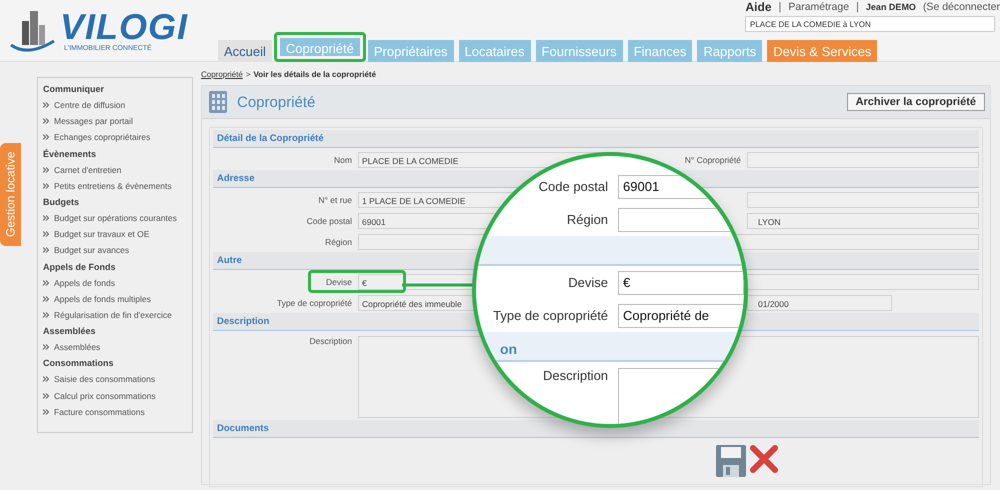 The height and width of the screenshot is (490, 1000). I want to click on field-label: Type de copropriété, so click(314, 303).